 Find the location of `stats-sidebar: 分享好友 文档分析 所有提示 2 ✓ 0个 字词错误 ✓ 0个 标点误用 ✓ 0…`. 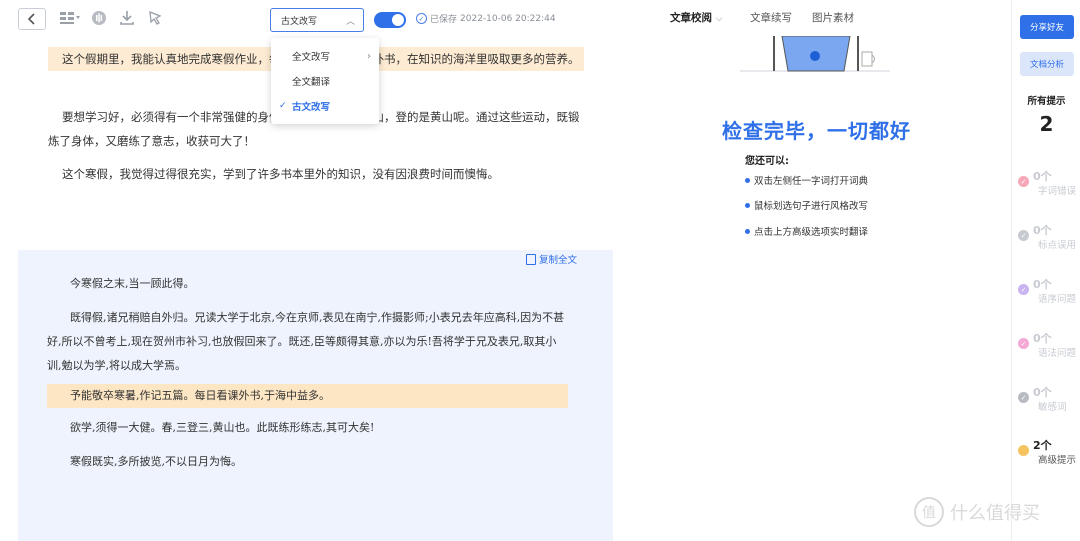

stats-sidebar: 分享好友 文档分析 所有提示 2 ✓ 0个 字词错误 ✓ 0个 标点误用 ✓ 0… is located at coordinates (1045, 270).